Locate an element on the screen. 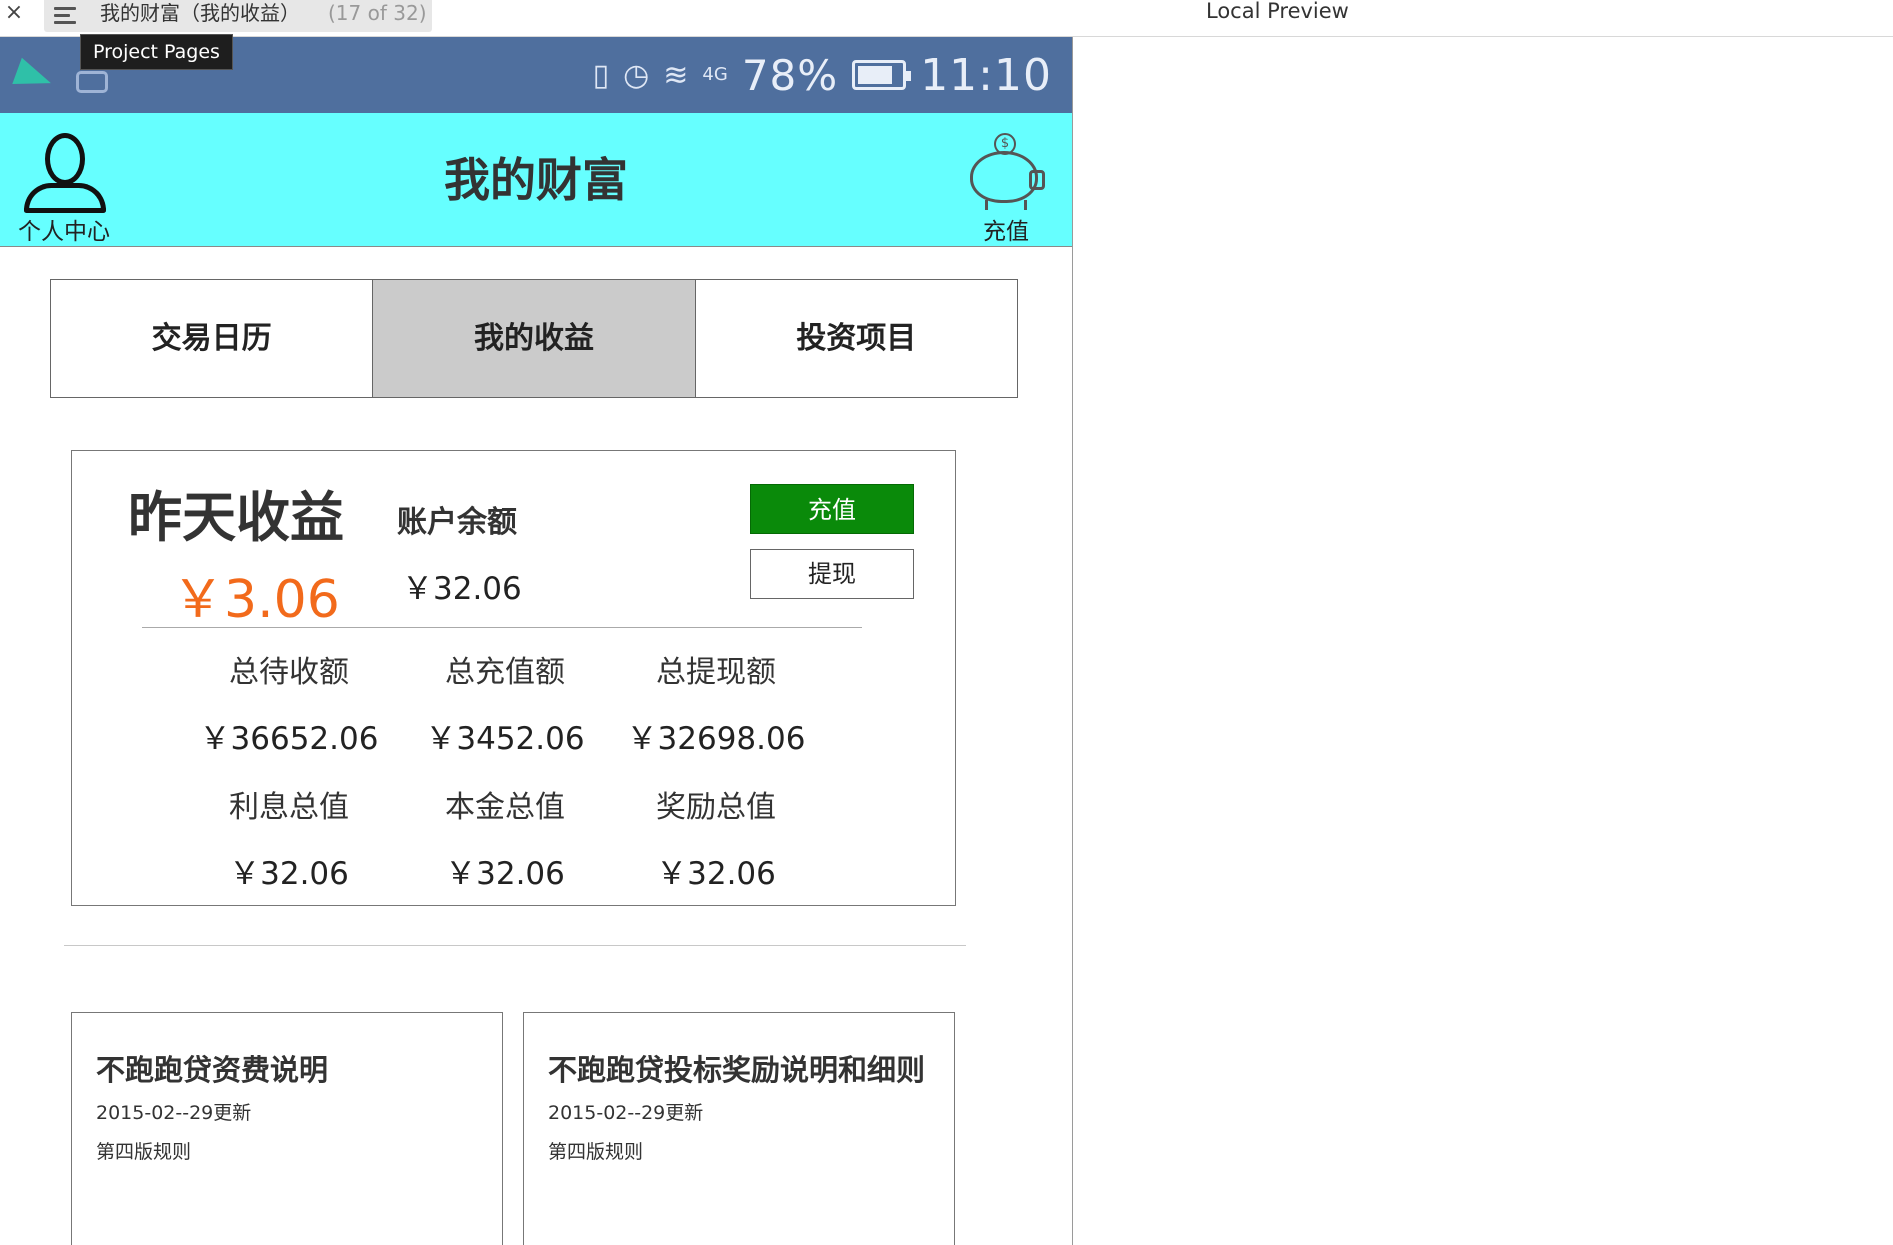 This screenshot has width=1893, height=1245. stat-value-total-receivable: ￥36652.06 is located at coordinates (289, 739).